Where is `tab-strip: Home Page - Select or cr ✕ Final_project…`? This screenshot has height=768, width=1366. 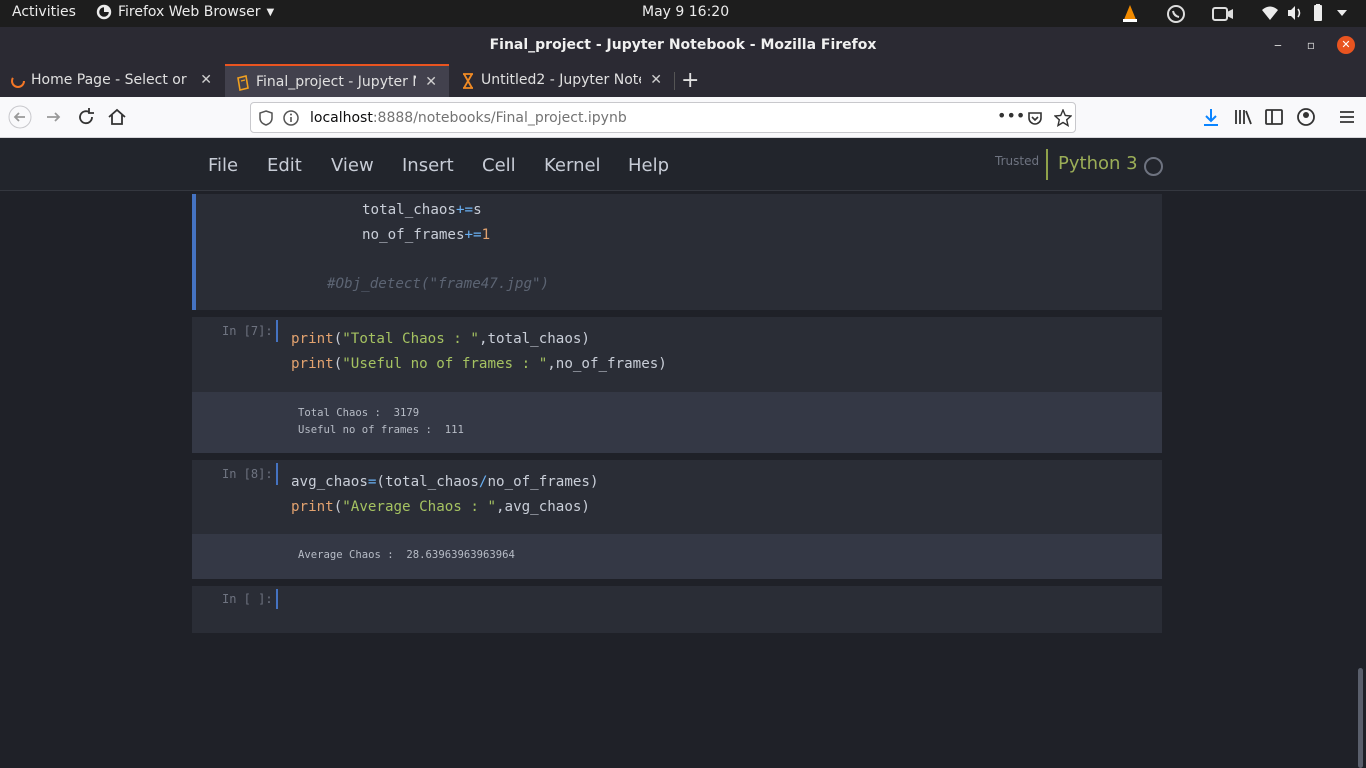 tab-strip: Home Page - Select or cr ✕ Final_project… is located at coordinates (683, 80).